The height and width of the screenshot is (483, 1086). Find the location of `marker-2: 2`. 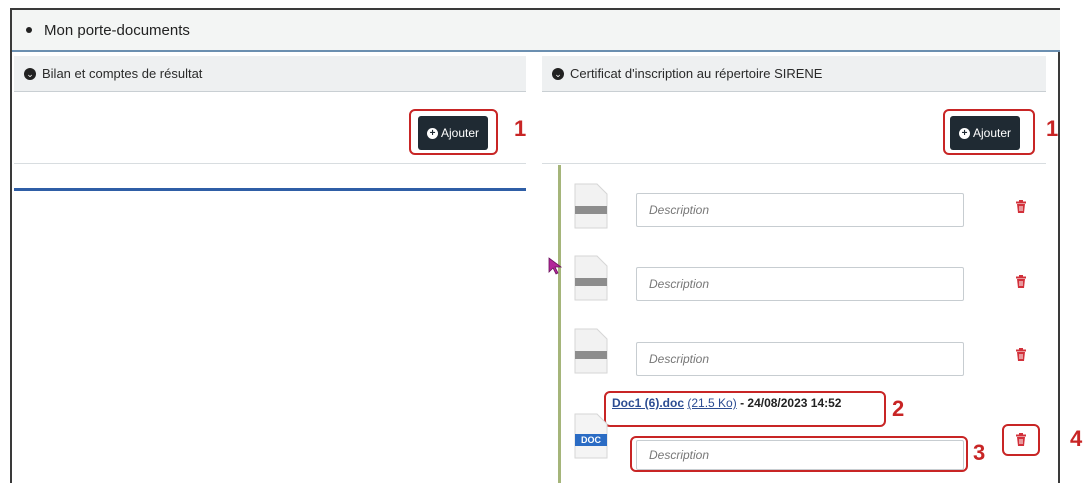

marker-2: 2 is located at coordinates (898, 408).